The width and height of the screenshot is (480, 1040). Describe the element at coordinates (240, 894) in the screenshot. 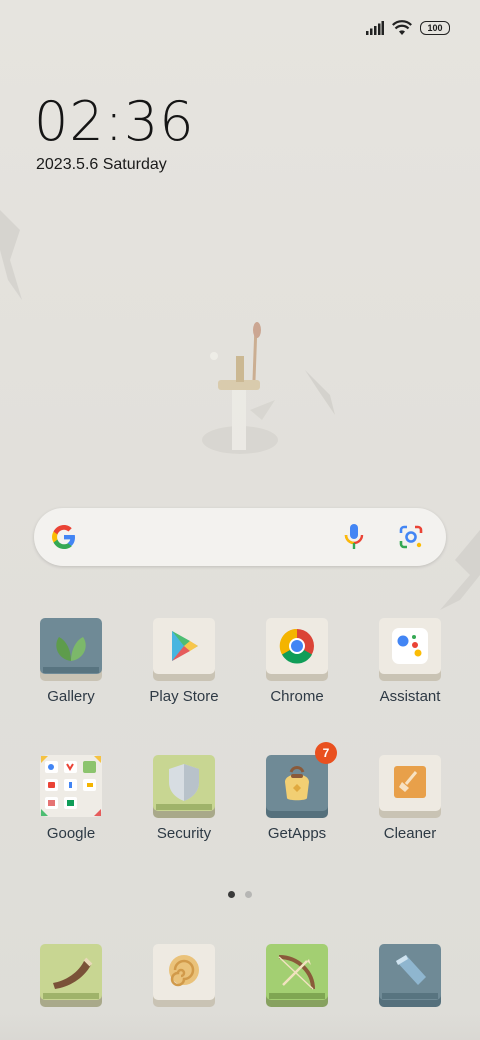

I see `page-indicator` at that location.